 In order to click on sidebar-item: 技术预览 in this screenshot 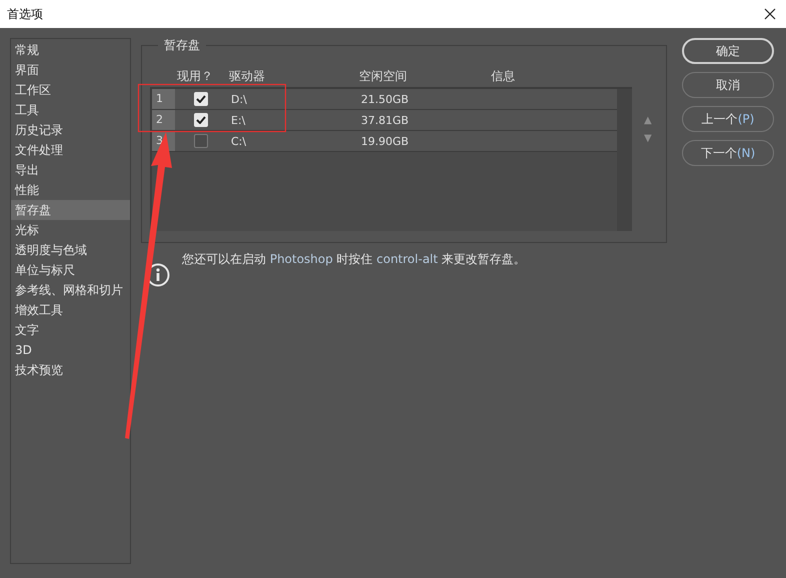, I will do `click(70, 370)`.